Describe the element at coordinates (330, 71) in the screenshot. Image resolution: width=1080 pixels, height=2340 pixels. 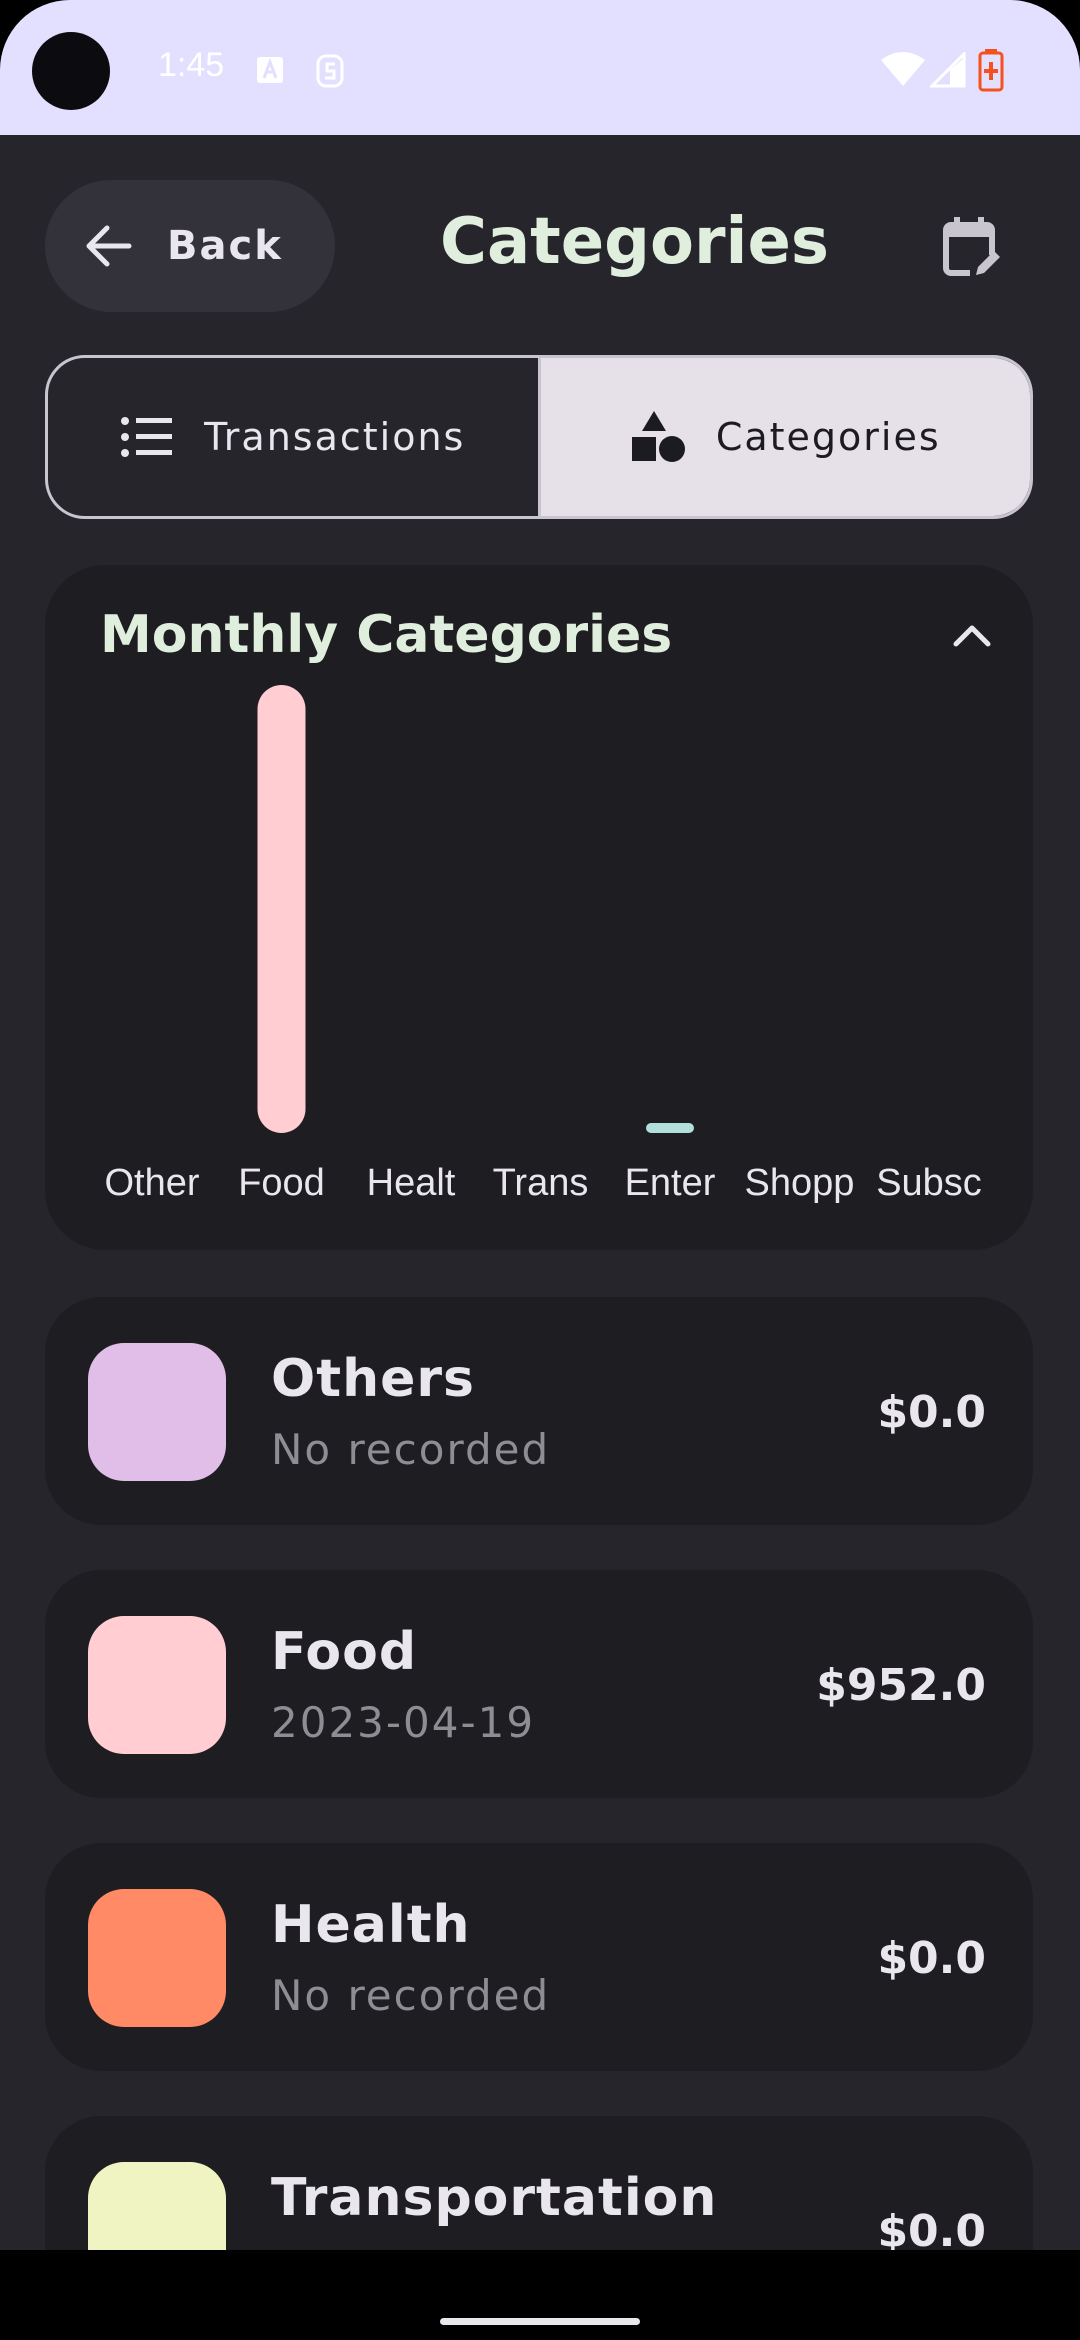
I see `notification-s-icon` at that location.